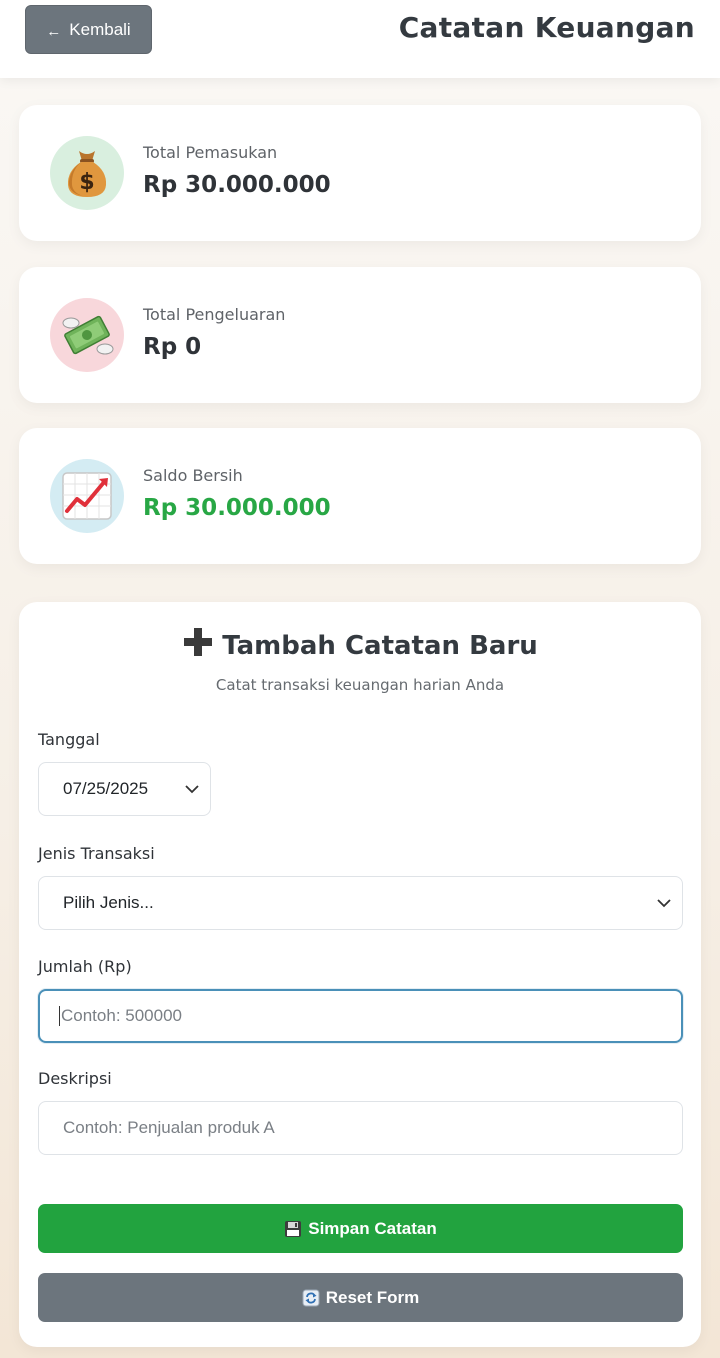  What do you see at coordinates (546, 27) in the screenshot?
I see `page-title: Catatan Keuangan` at bounding box center [546, 27].